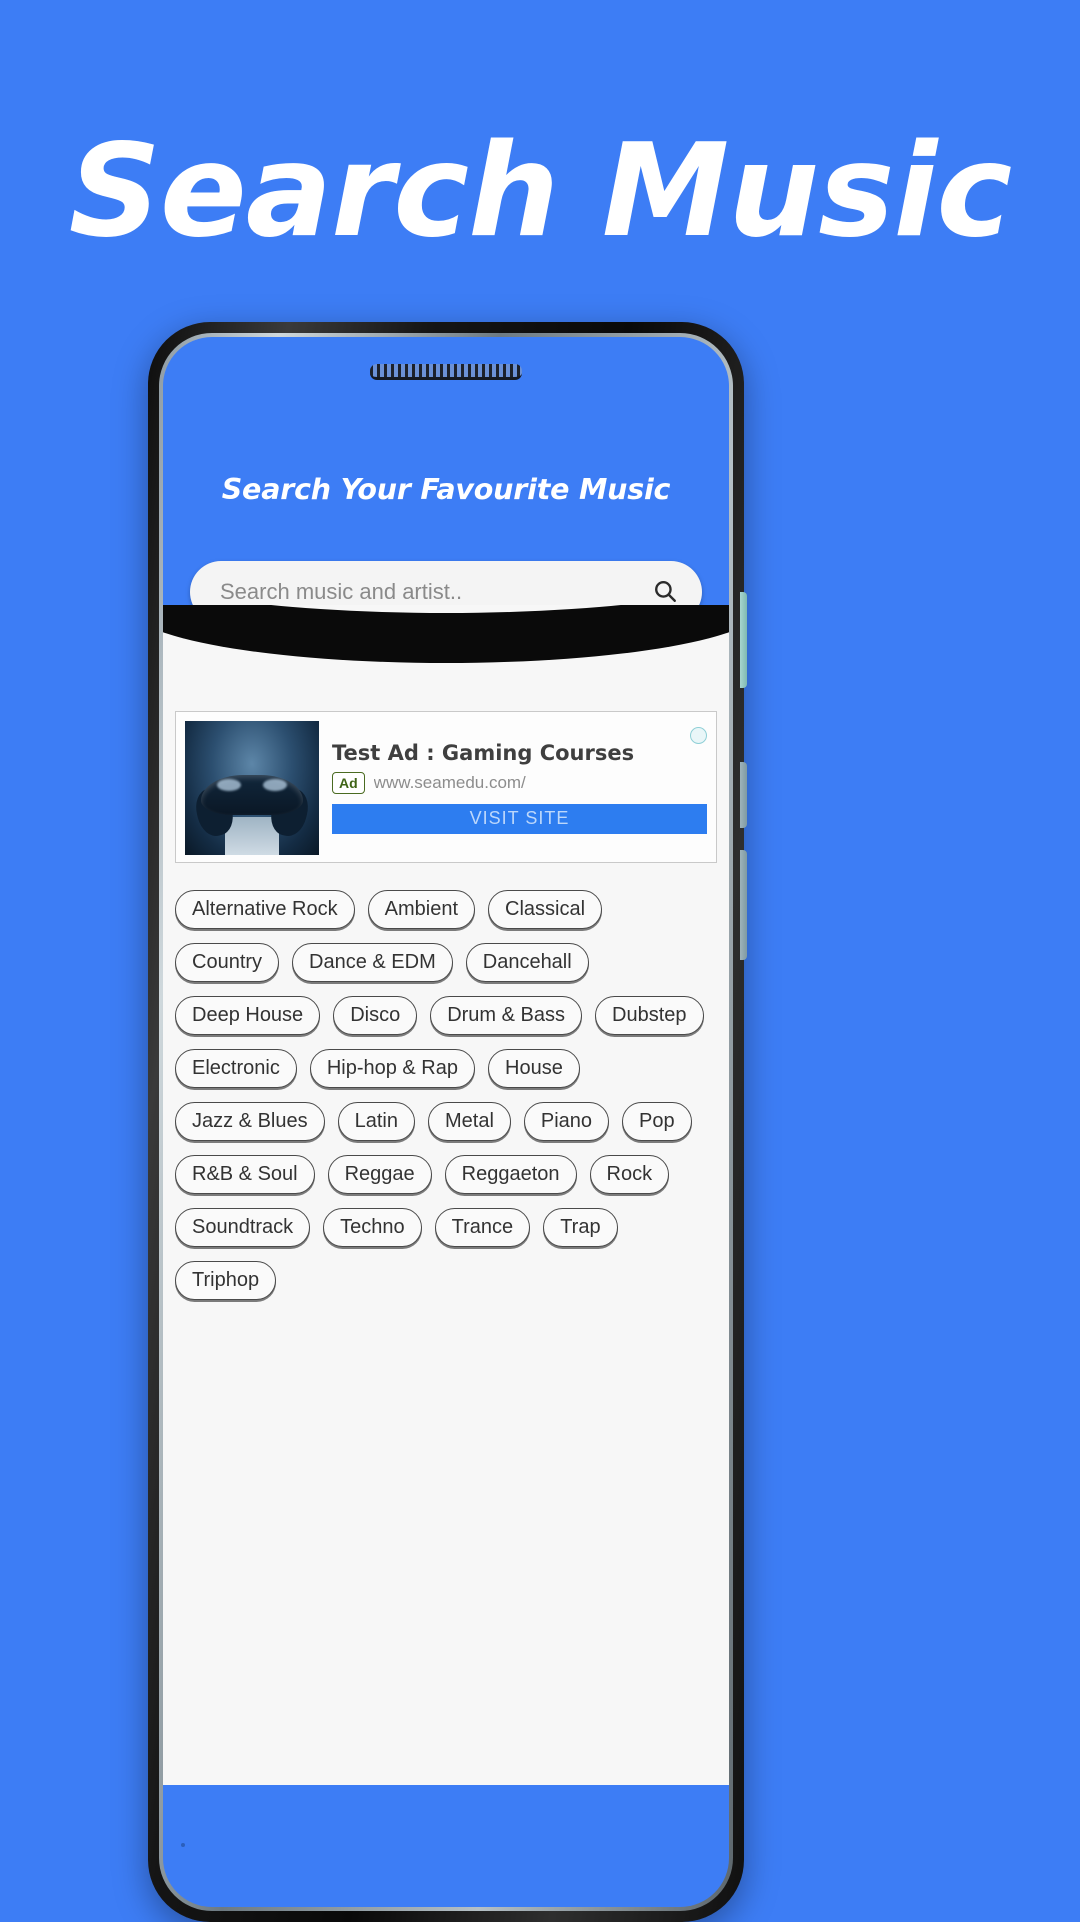 The width and height of the screenshot is (1080, 1922). I want to click on genre-chip: Classical, so click(545, 909).